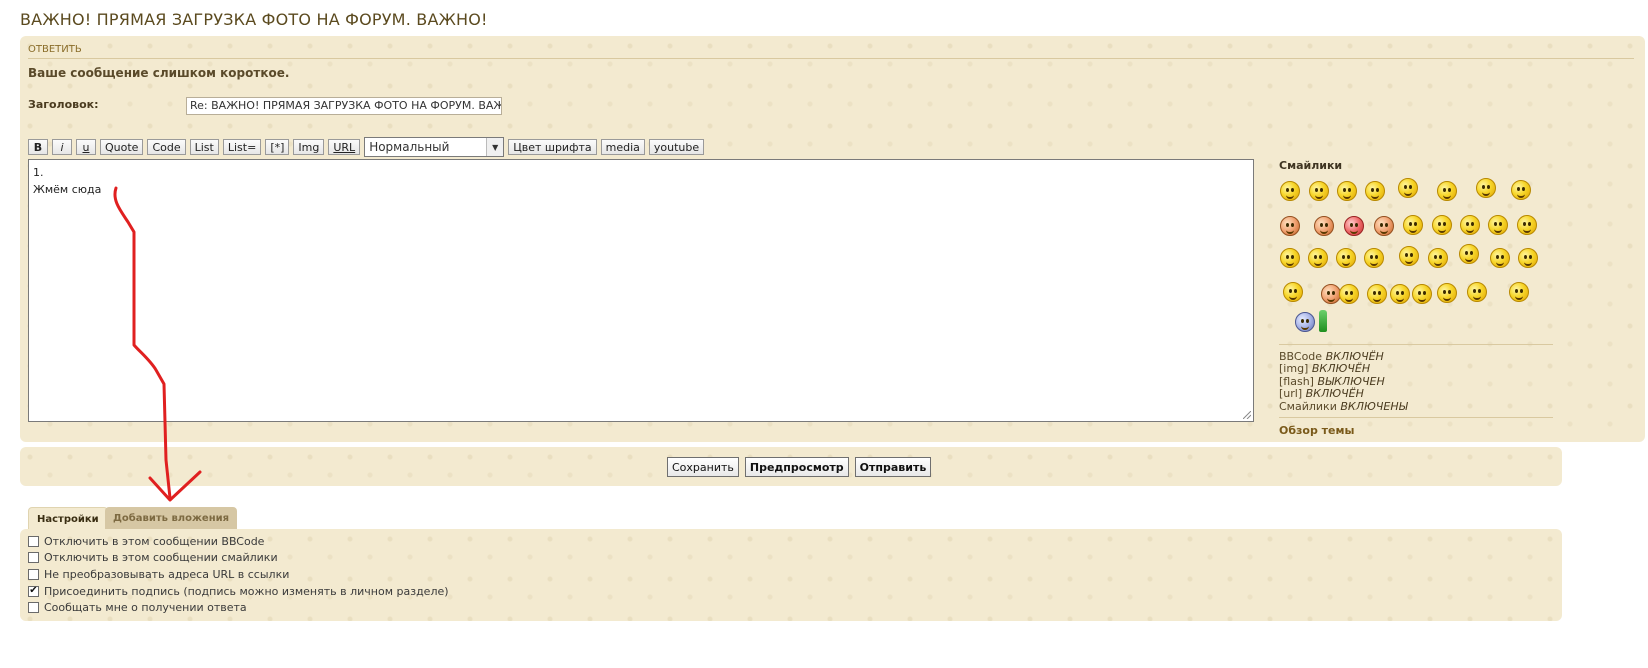 This screenshot has height=668, width=1648. I want to click on resize-grip-icon, so click(1247, 415).